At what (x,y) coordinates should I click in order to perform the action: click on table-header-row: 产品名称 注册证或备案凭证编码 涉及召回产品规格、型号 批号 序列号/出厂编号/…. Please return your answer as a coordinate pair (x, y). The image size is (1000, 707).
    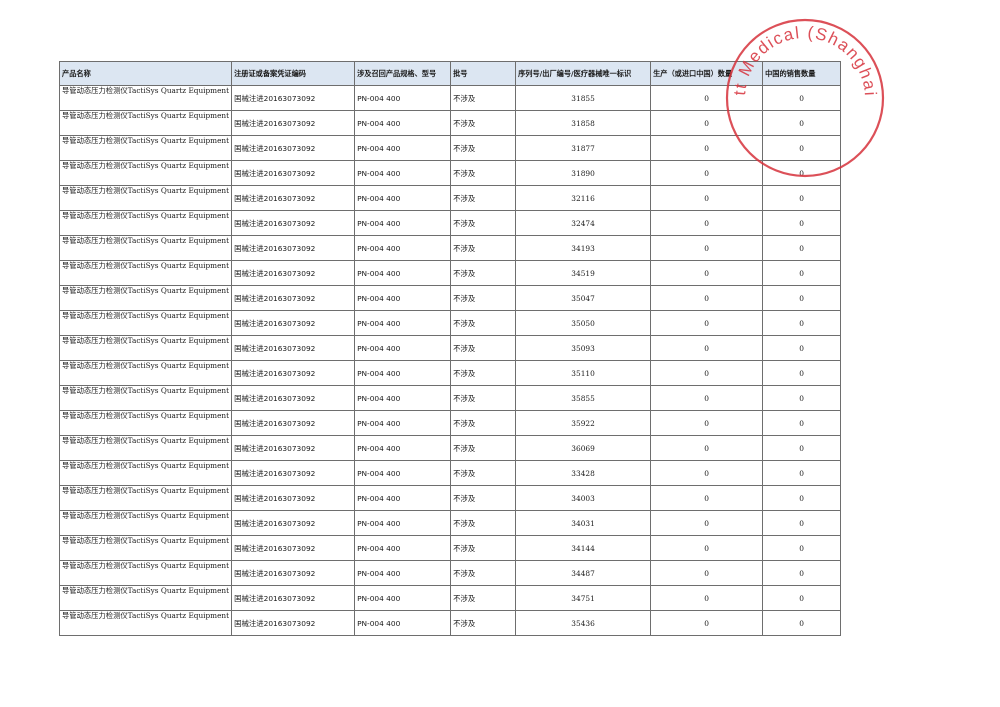
    Looking at the image, I should click on (450, 73).